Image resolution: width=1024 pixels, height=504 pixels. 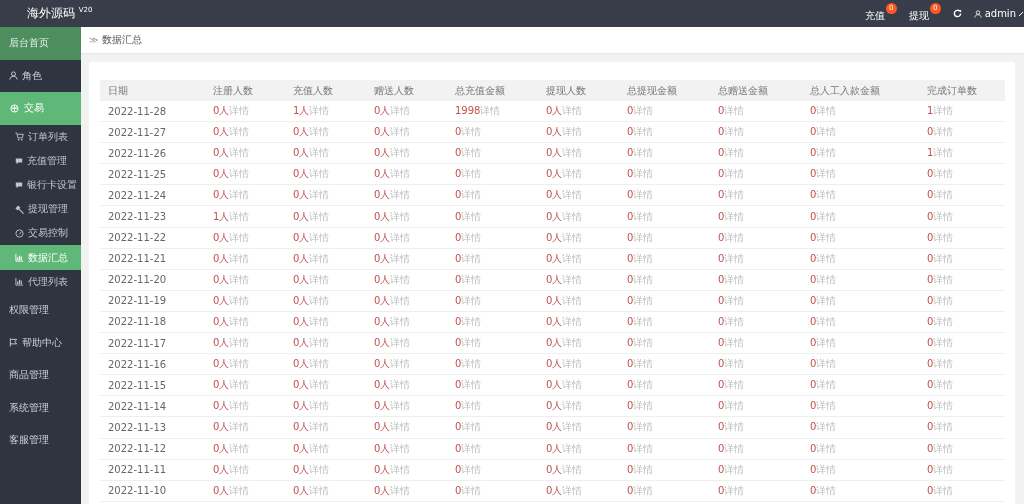 I want to click on sidebar-subitem: 数据汇总, so click(x=40, y=257).